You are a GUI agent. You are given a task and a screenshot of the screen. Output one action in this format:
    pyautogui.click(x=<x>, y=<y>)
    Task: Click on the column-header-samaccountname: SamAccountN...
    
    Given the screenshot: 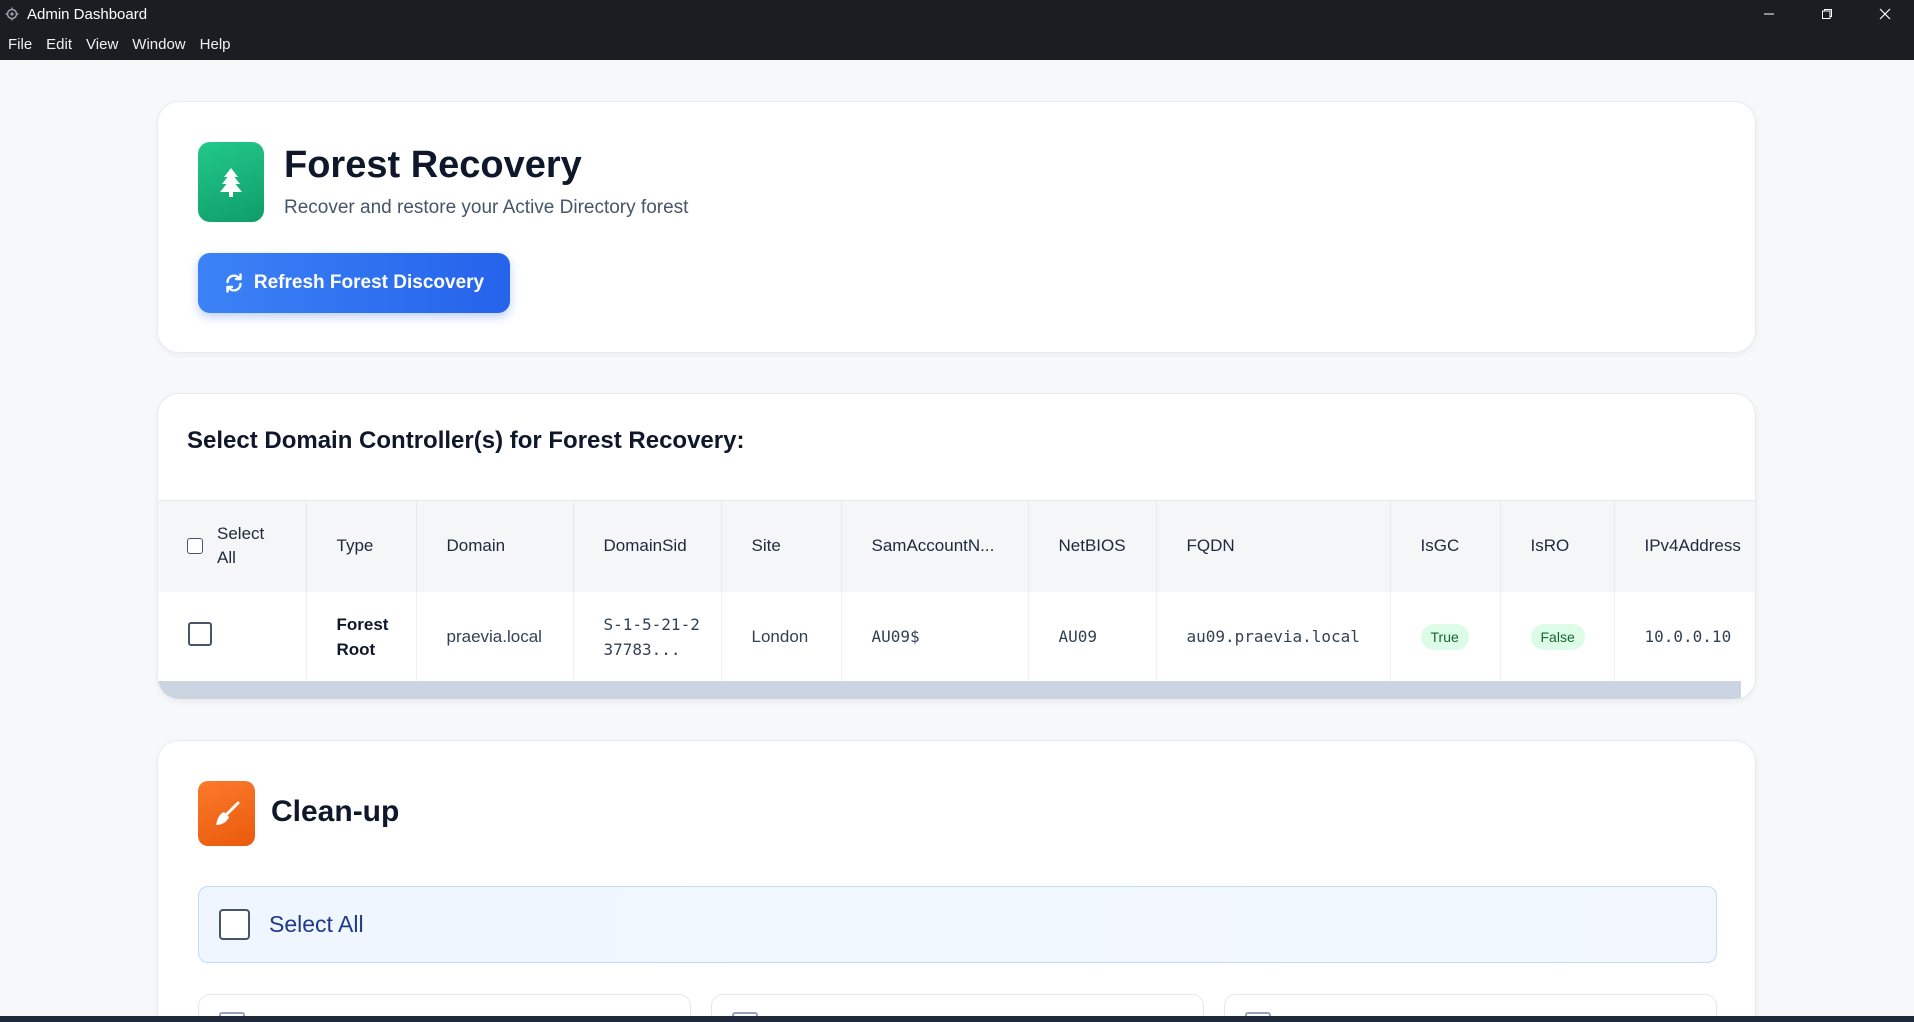 What is the action you would take?
    pyautogui.click(x=935, y=546)
    